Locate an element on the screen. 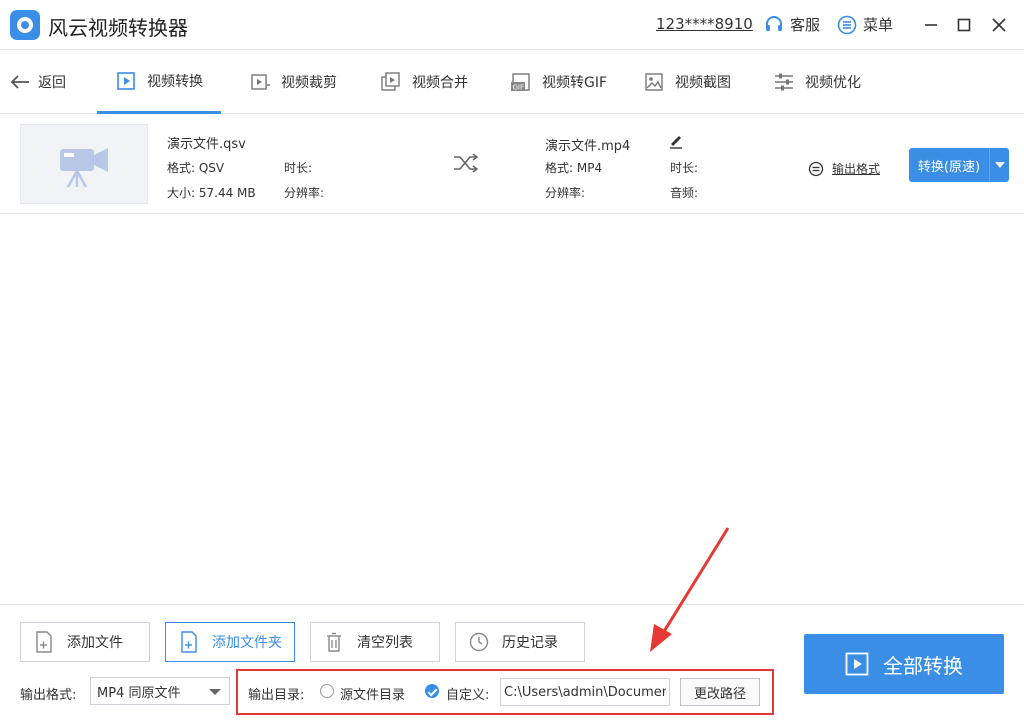 The width and height of the screenshot is (1024, 720). file-list-item: 演示文件.qsv 格式: QSV 时长: 大小: 57.44 MB 分辨率 is located at coordinates (512, 164).